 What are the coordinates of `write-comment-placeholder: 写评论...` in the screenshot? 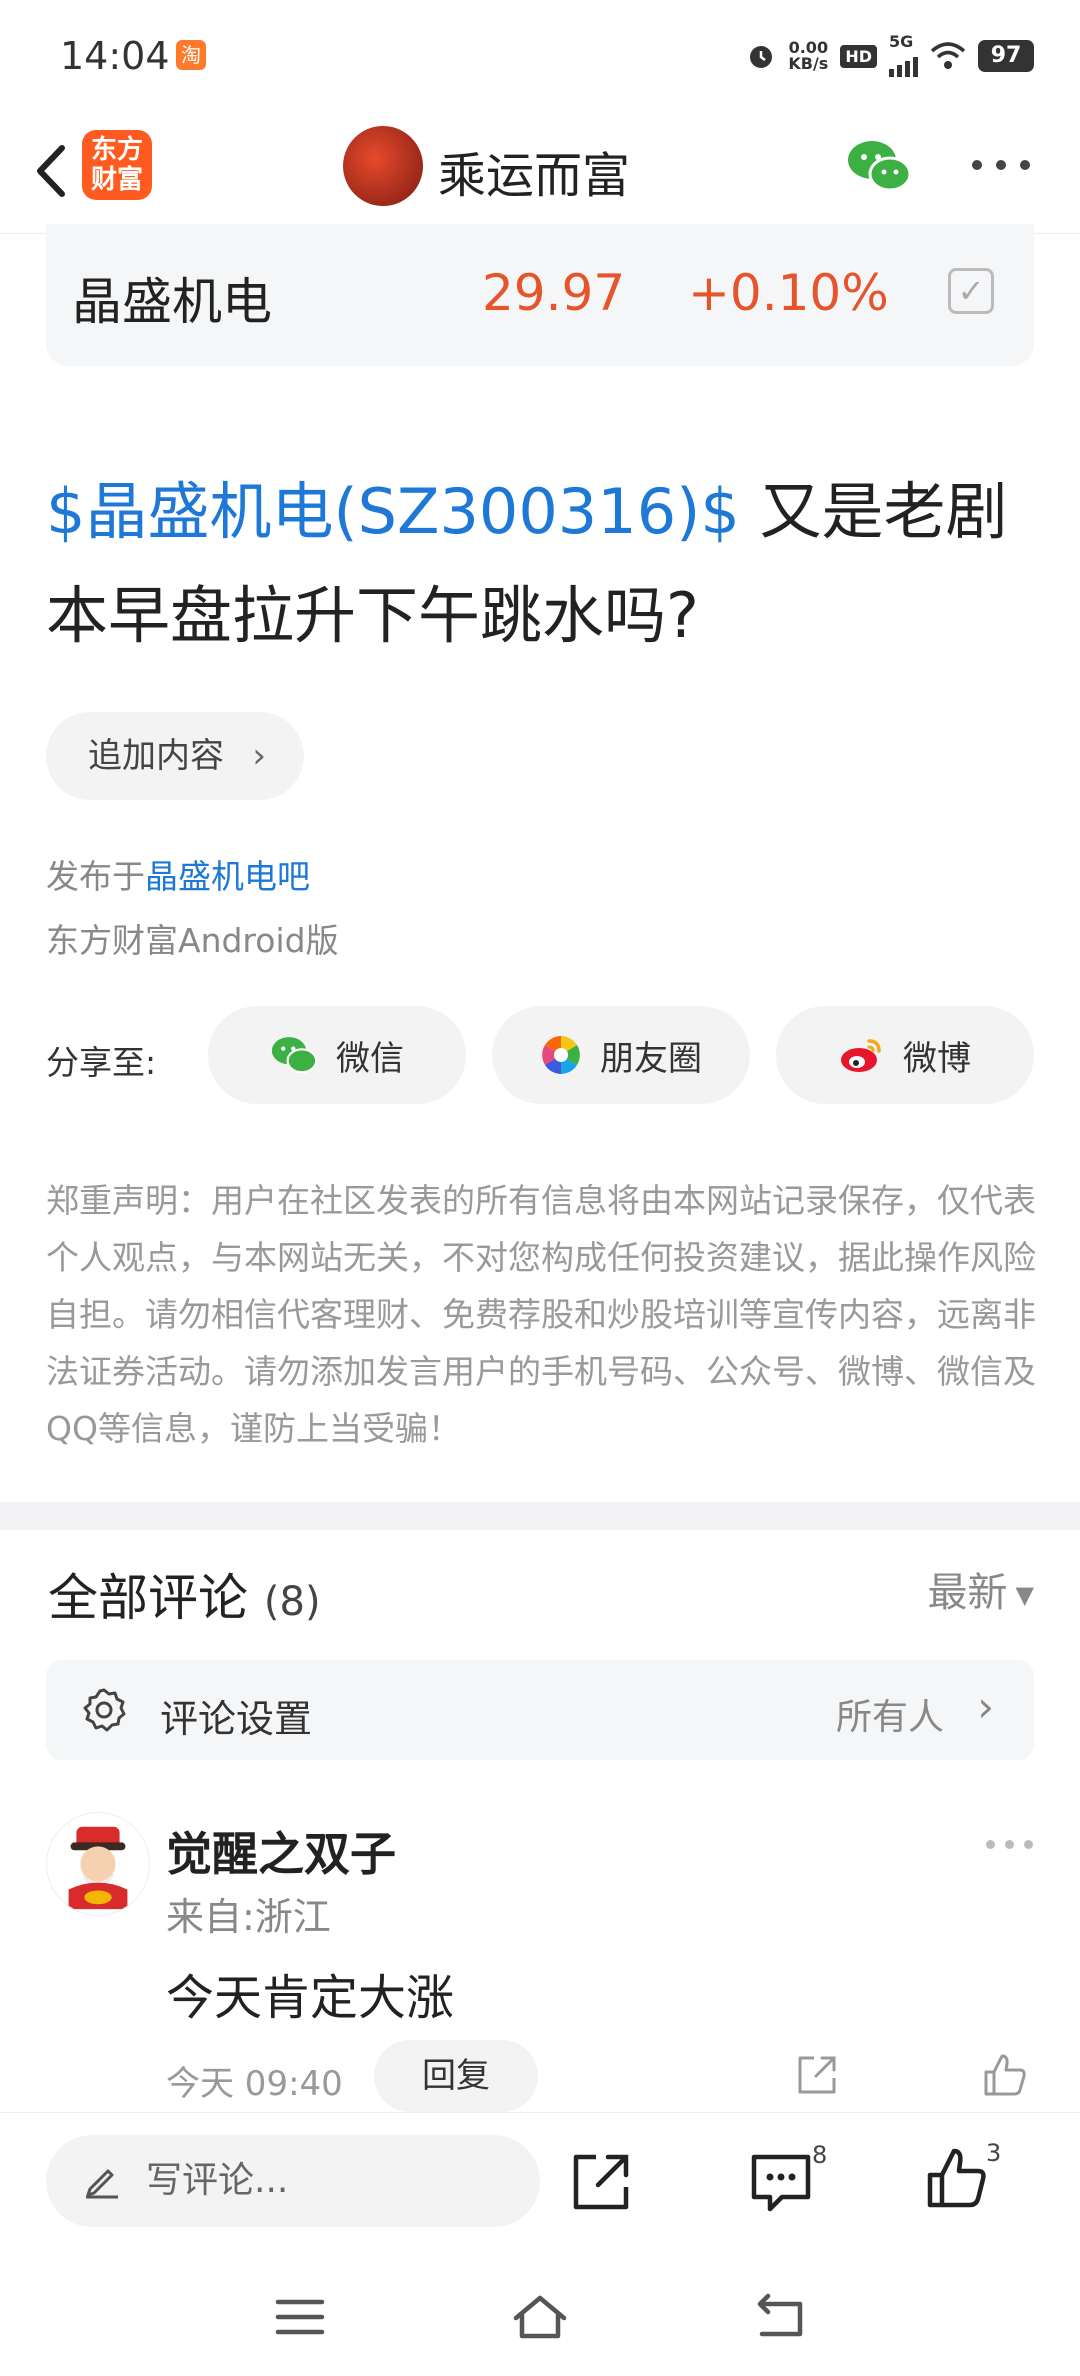 It's located at (217, 2180).